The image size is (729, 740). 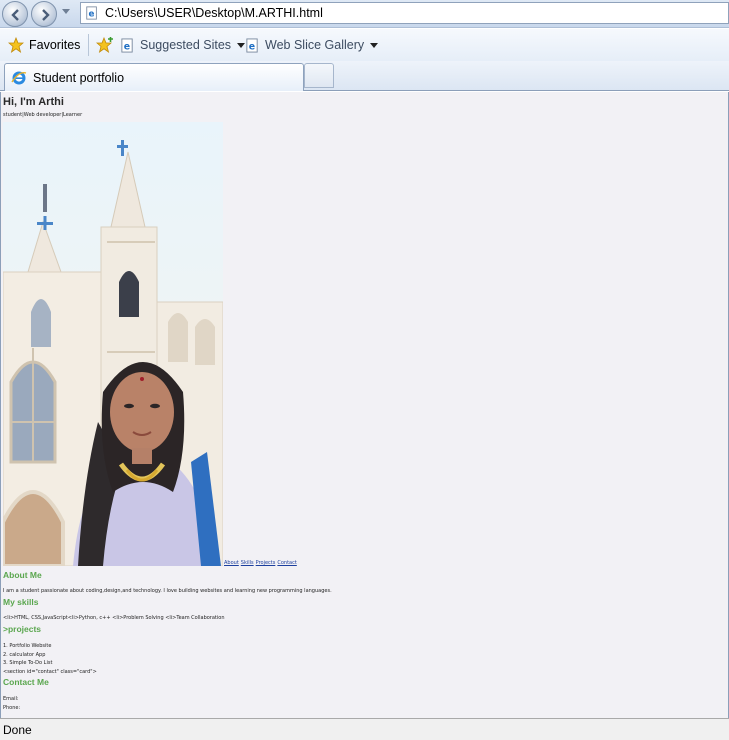 I want to click on tab-title: Student portfolio, so click(x=79, y=77).